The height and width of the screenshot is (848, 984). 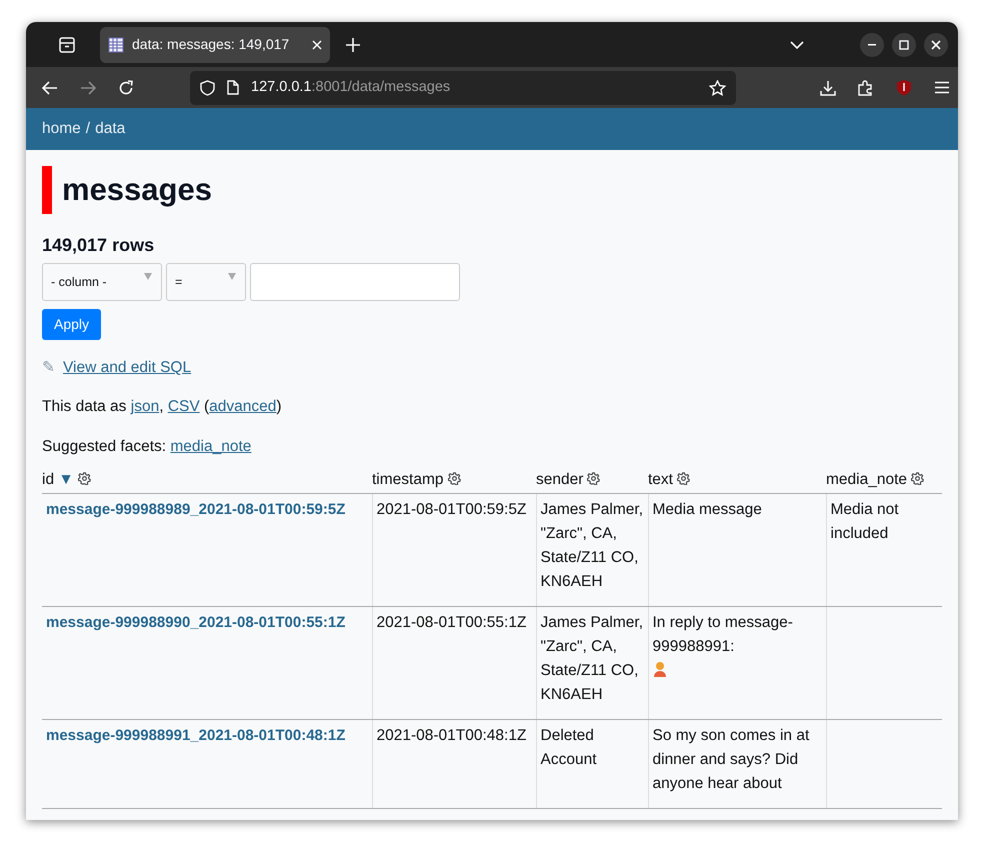 What do you see at coordinates (797, 45) in the screenshot?
I see `chevron-down-icon` at bounding box center [797, 45].